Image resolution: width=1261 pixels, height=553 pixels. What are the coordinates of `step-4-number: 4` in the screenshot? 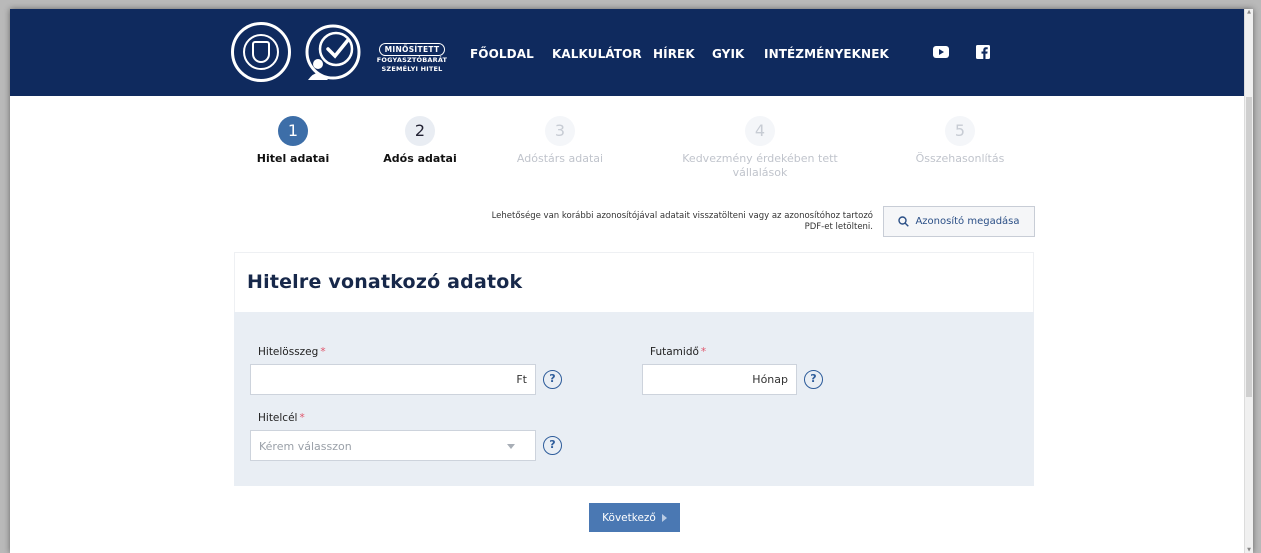 It's located at (760, 131).